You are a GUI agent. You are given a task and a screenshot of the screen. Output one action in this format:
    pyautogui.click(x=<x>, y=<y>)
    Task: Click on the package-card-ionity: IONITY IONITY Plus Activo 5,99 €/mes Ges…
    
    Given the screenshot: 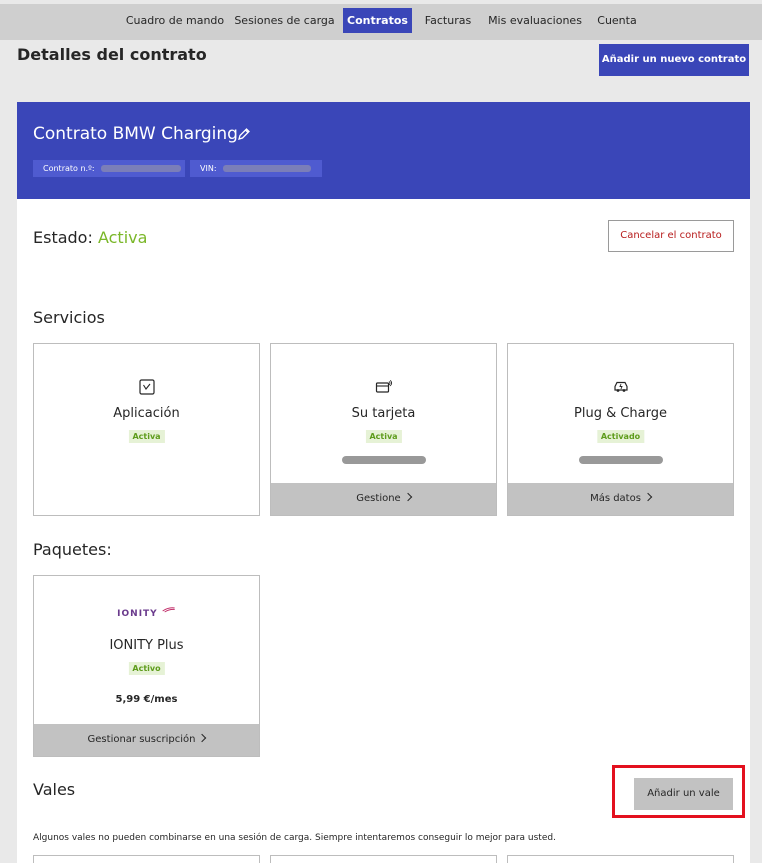 What is the action you would take?
    pyautogui.click(x=146, y=666)
    